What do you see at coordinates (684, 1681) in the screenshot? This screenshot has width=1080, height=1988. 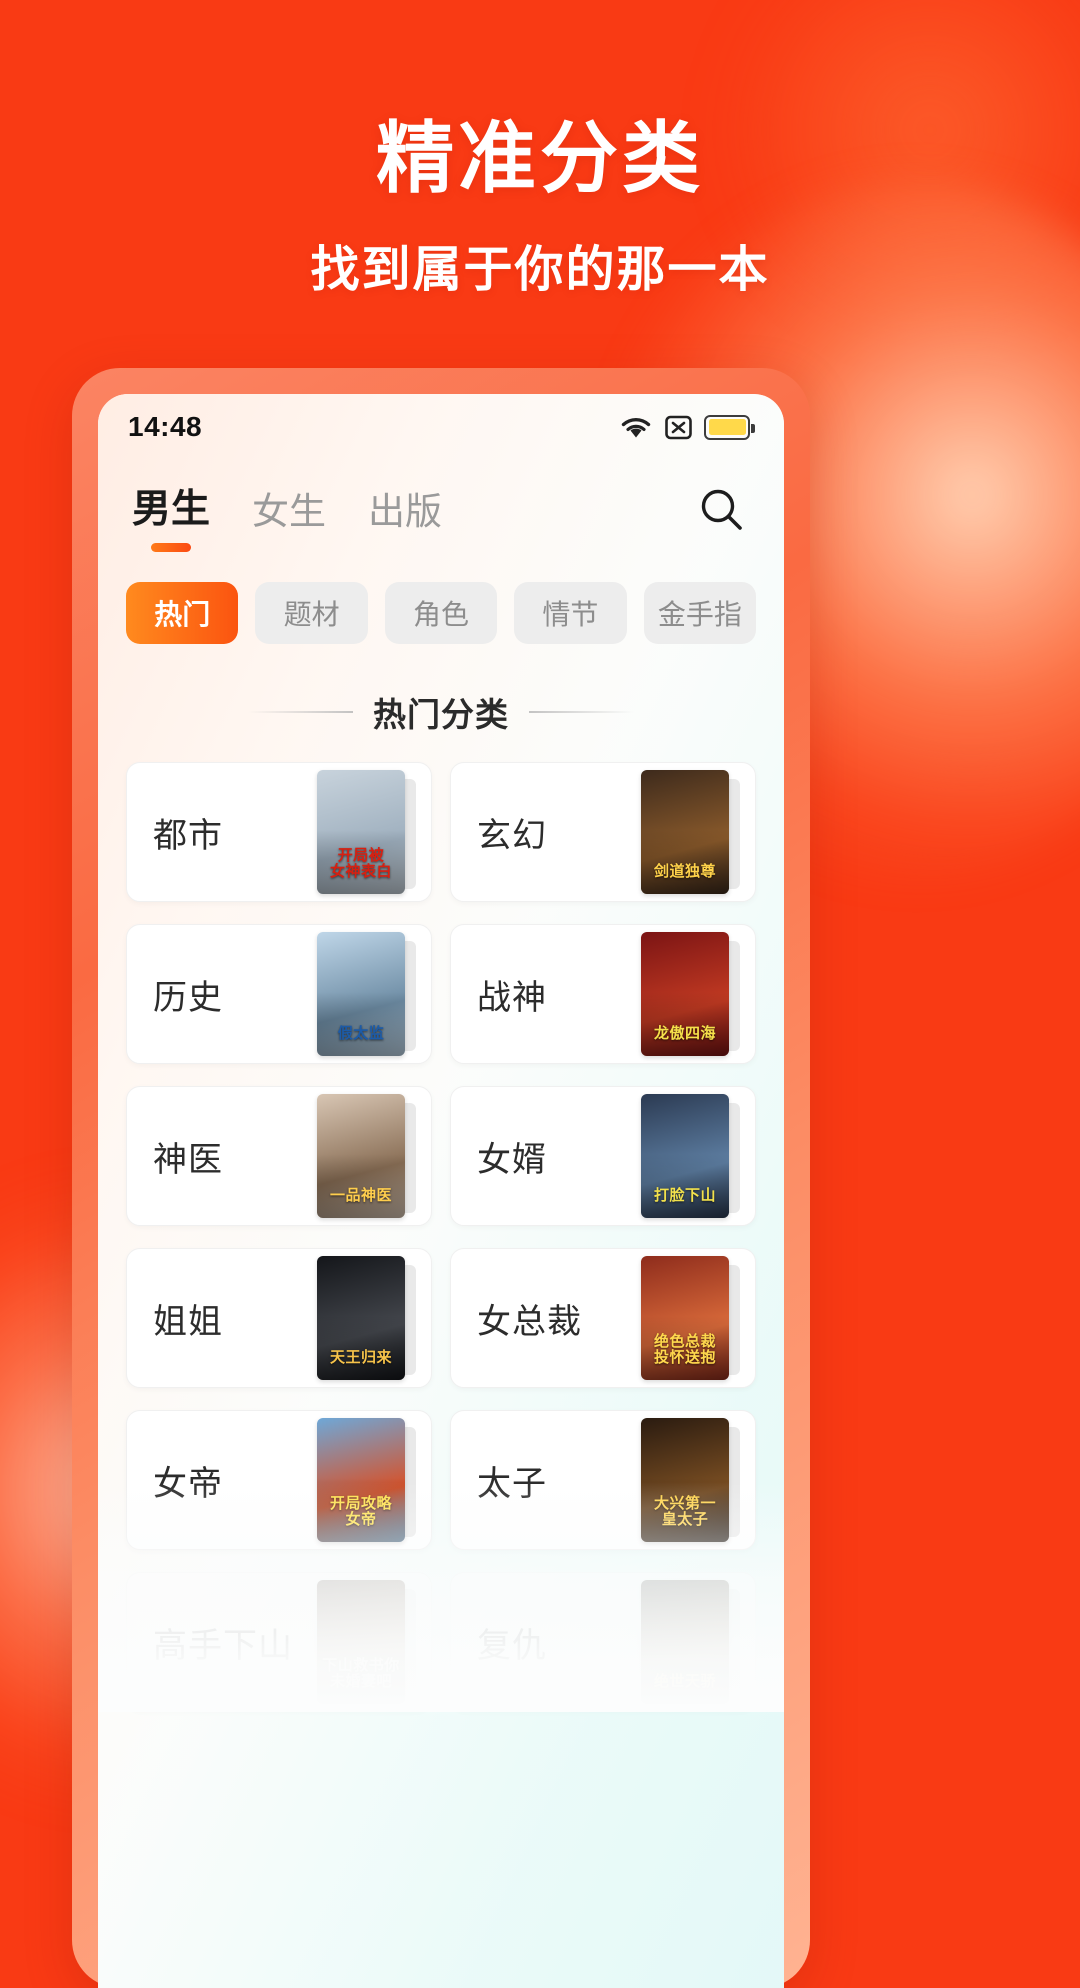 I see `book-cover-title: 绝世天骄` at bounding box center [684, 1681].